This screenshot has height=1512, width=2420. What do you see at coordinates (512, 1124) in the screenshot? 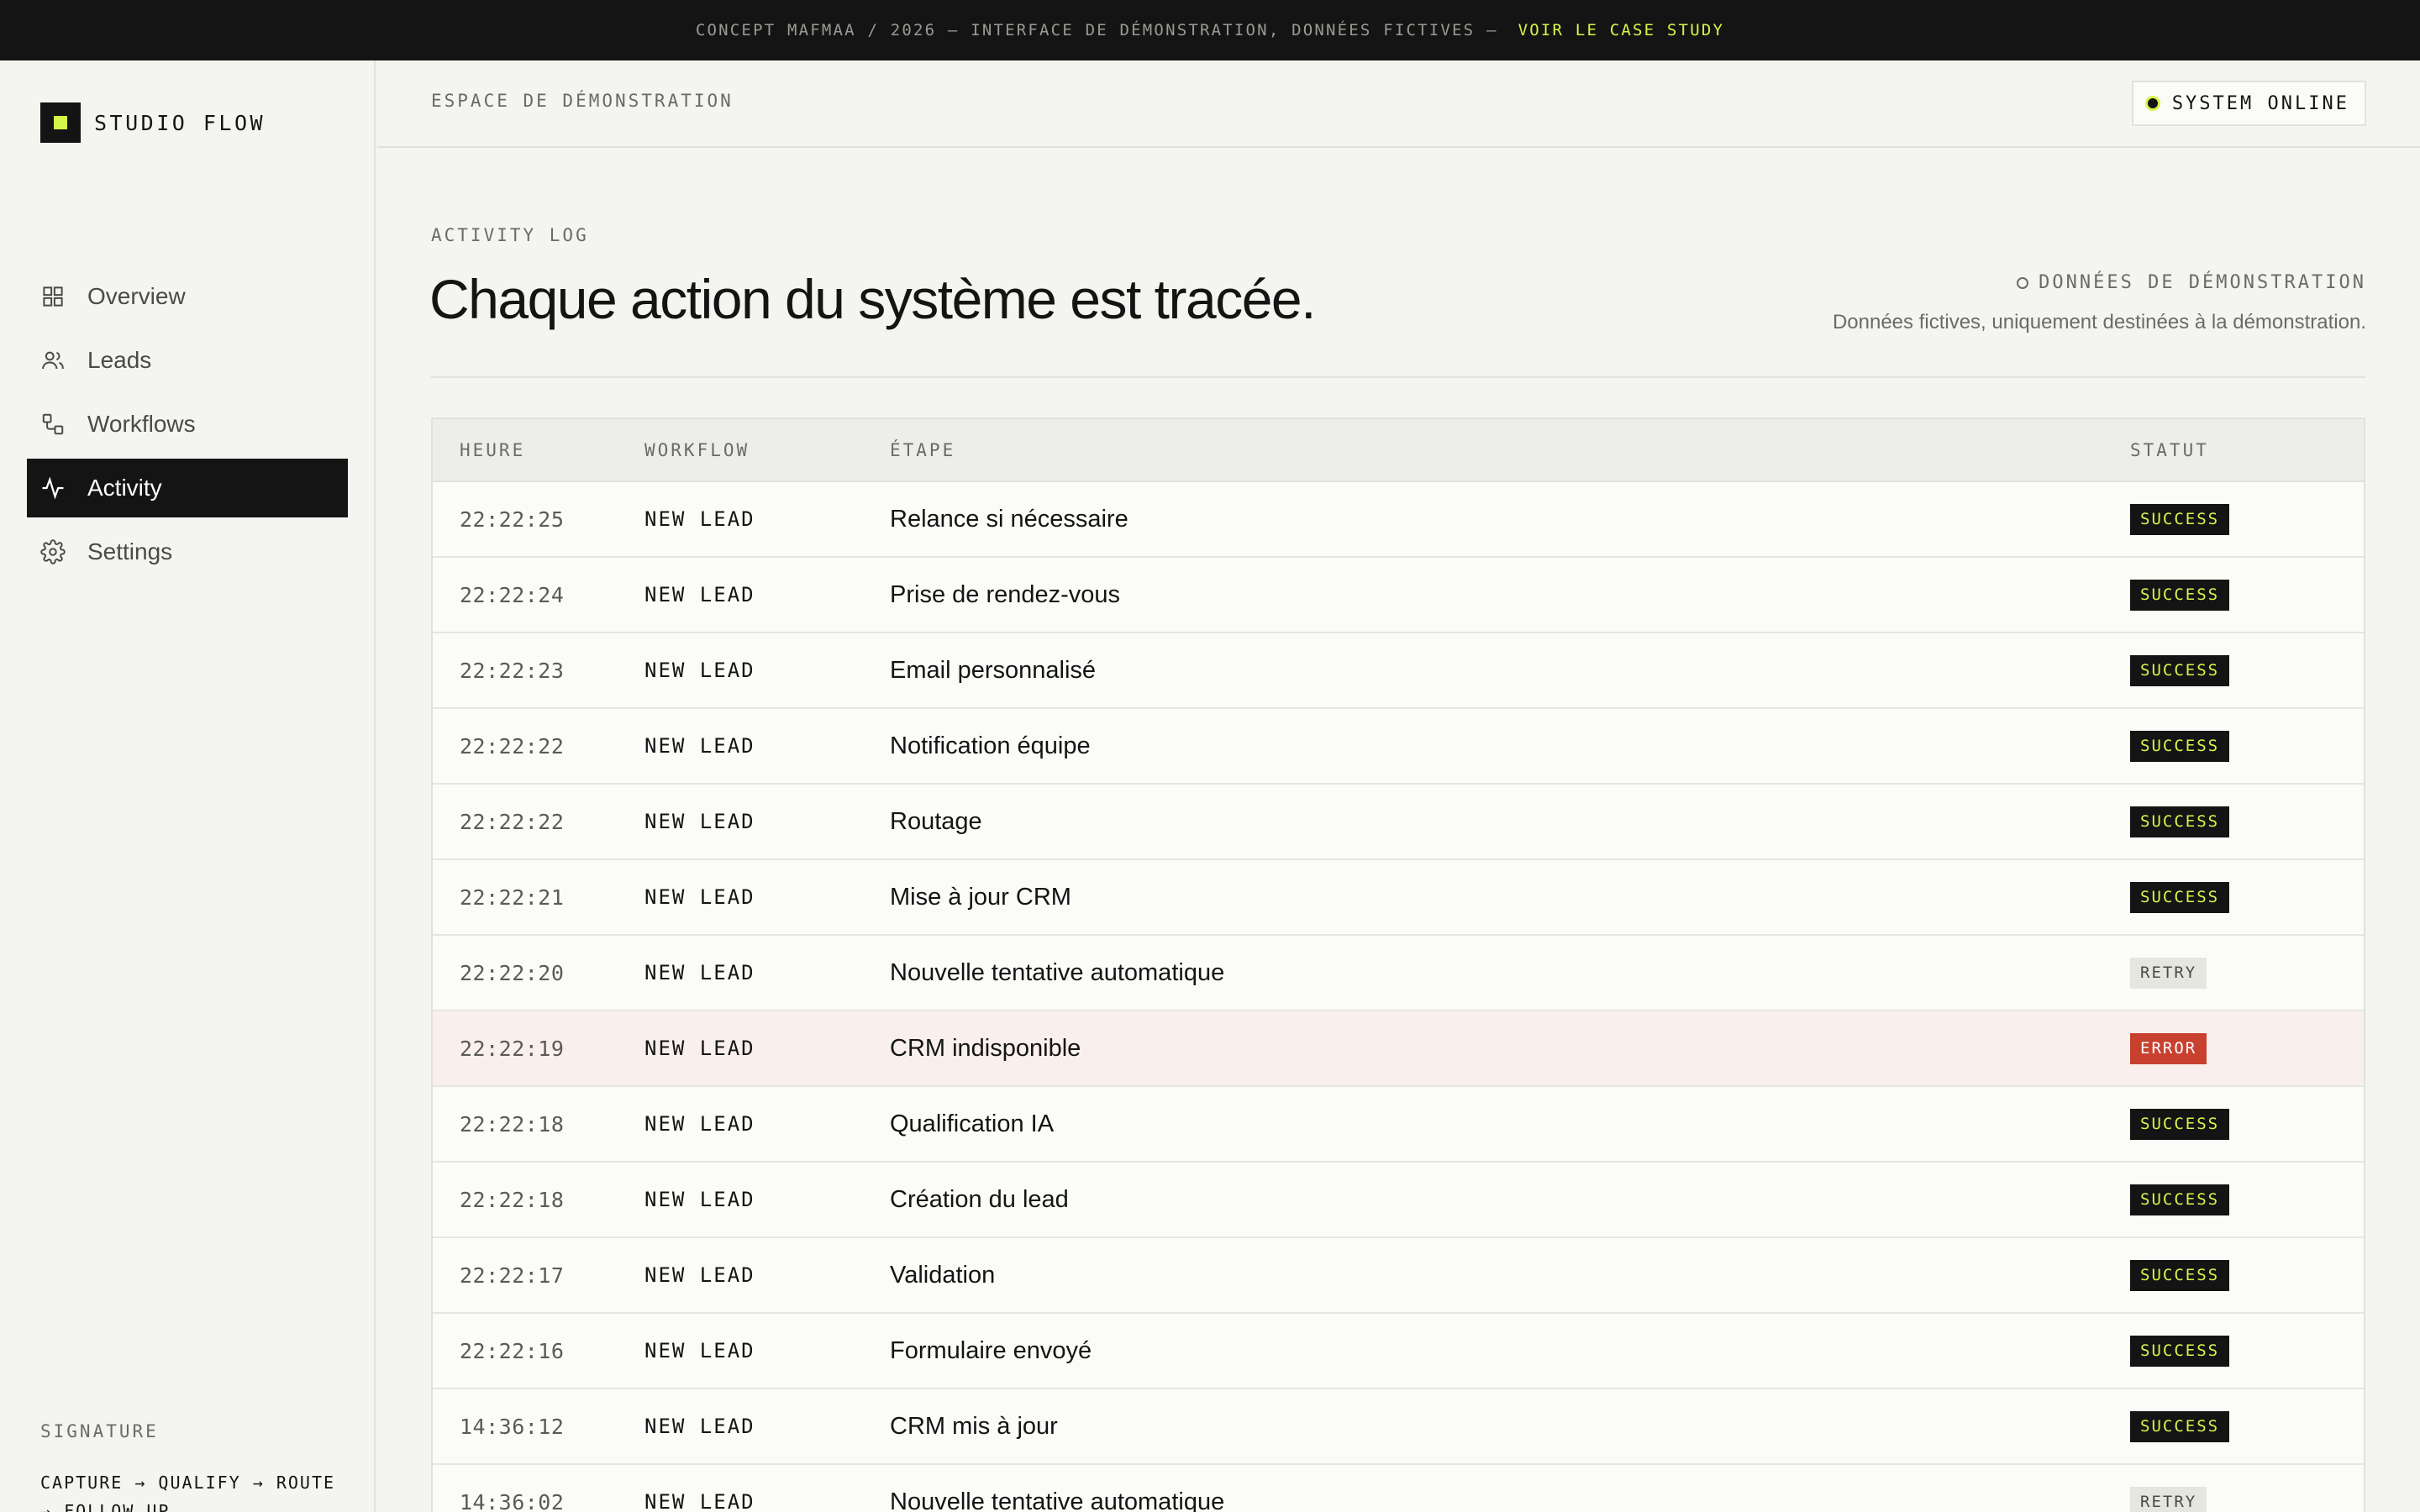
I see `row-time: 22:22:18` at bounding box center [512, 1124].